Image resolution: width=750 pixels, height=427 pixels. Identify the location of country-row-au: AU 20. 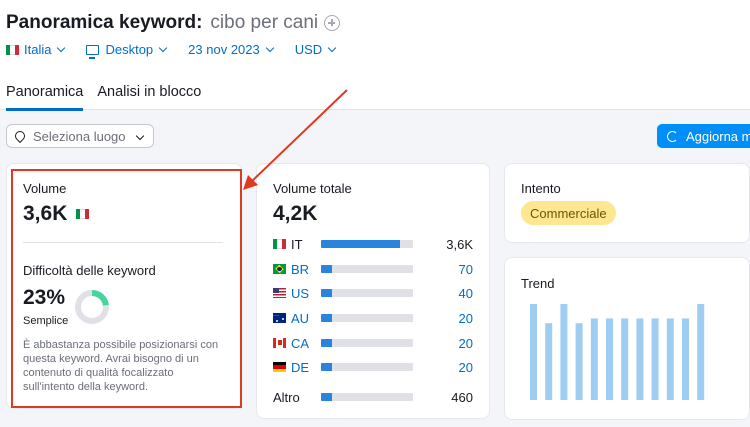
(373, 318).